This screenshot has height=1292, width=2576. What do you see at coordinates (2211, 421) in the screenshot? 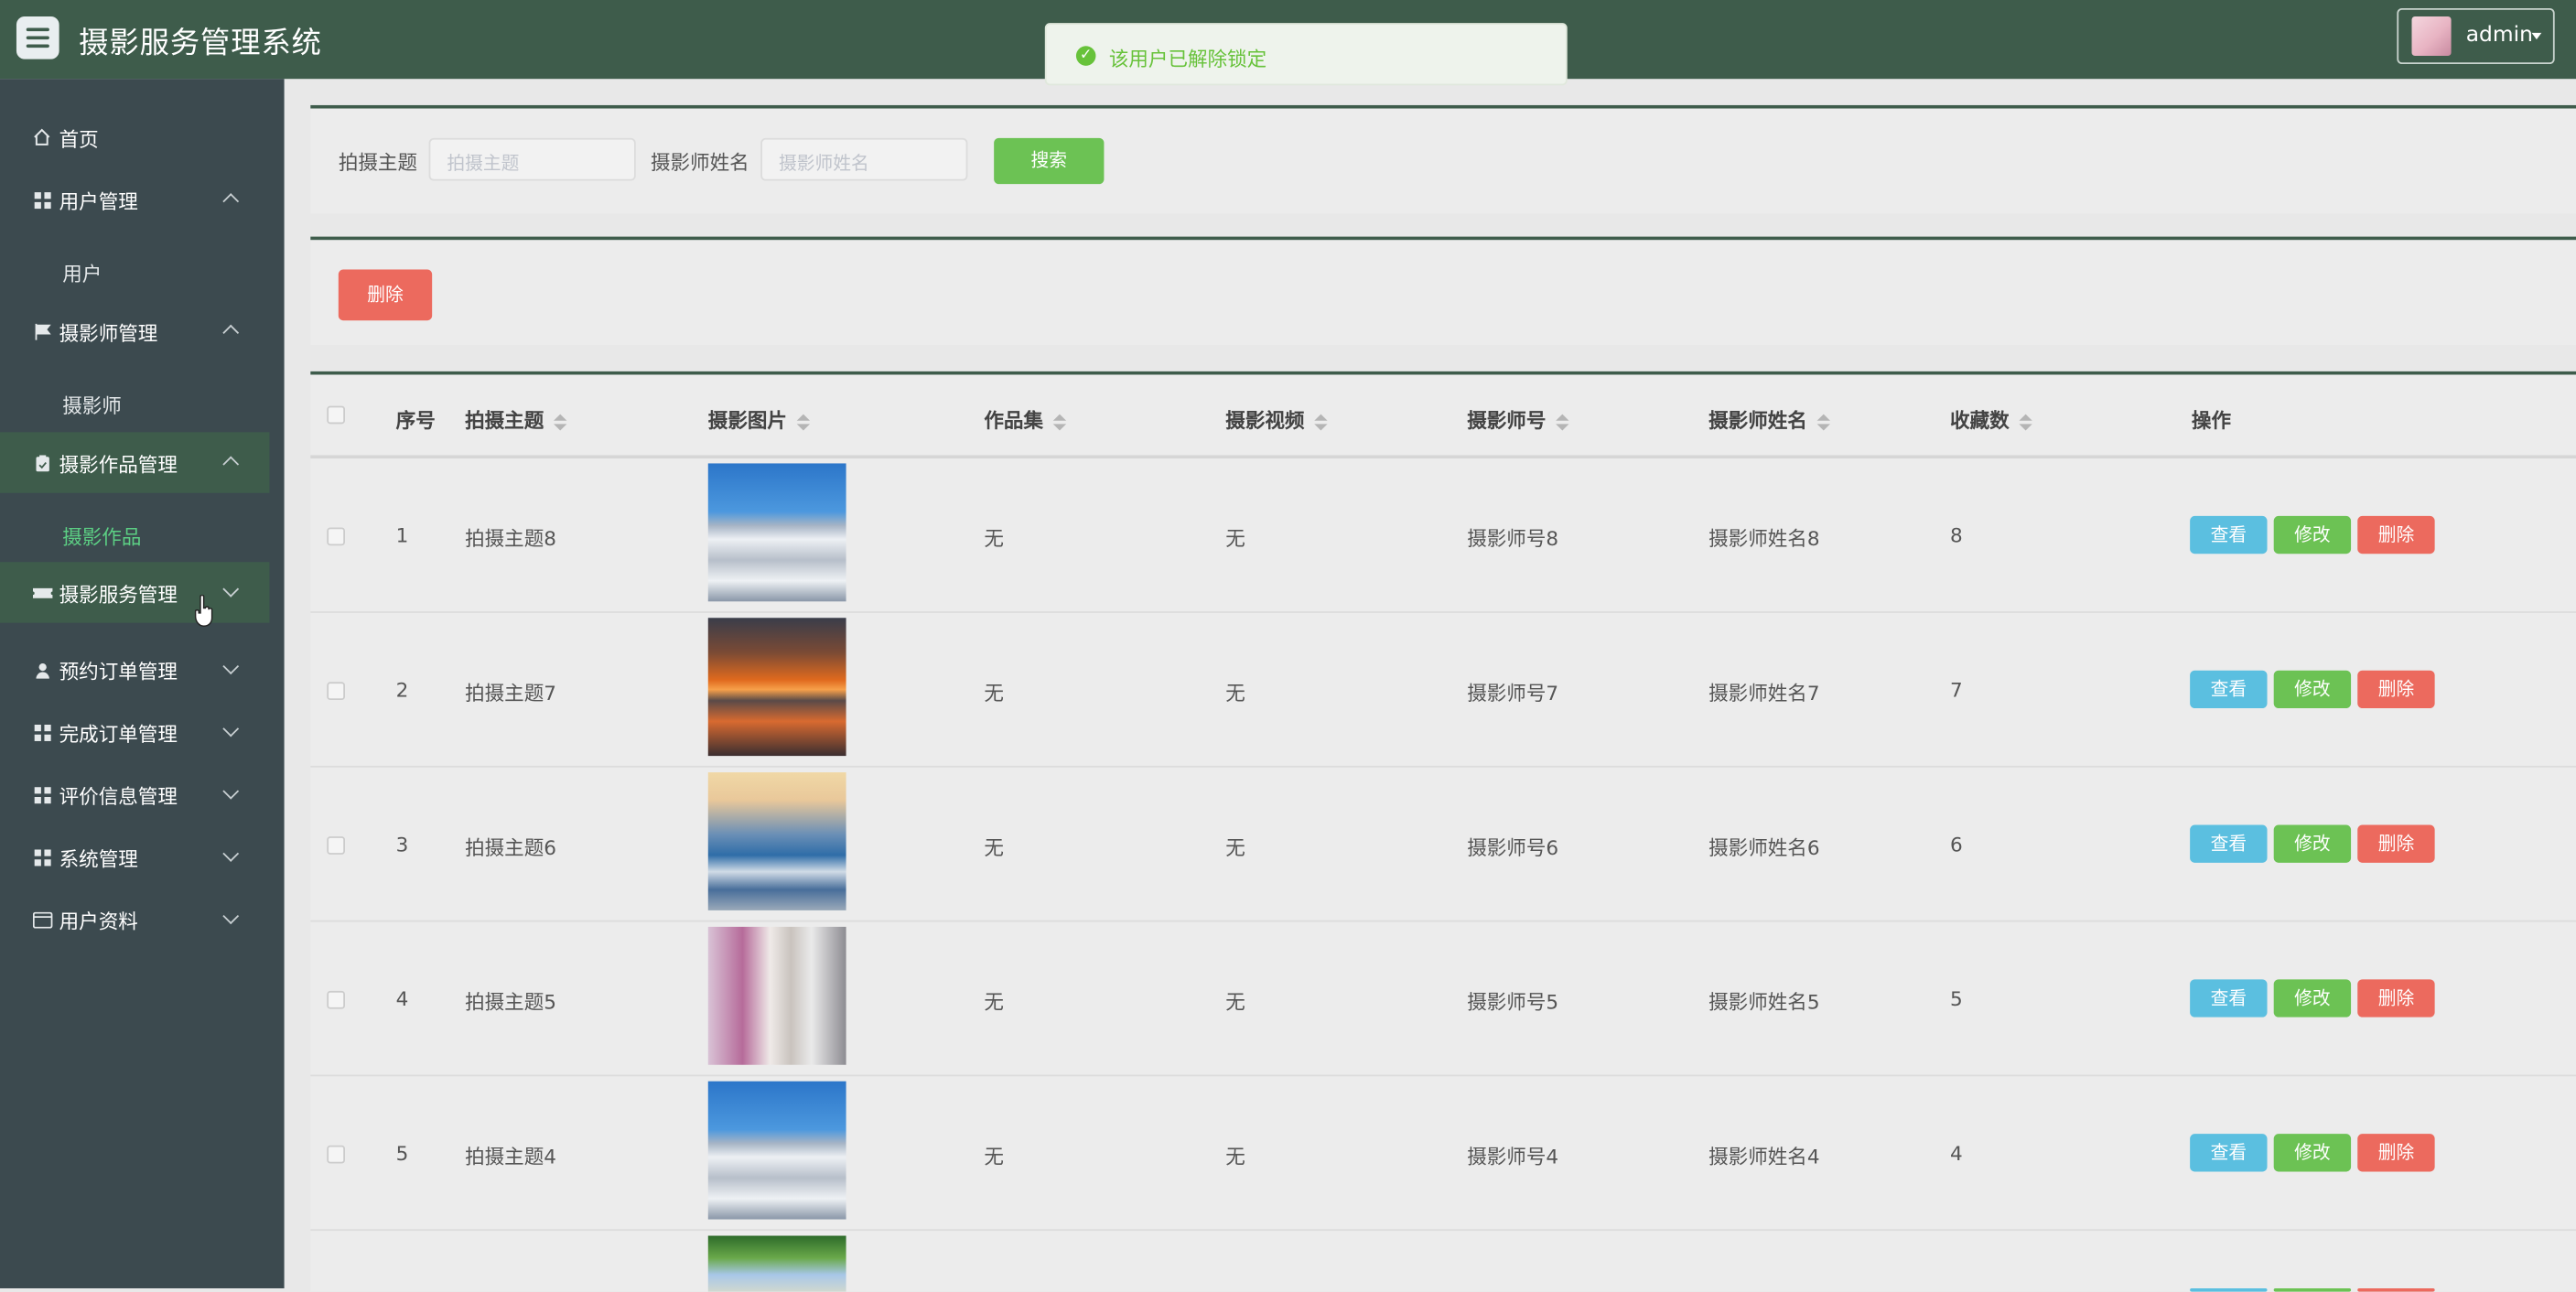
I see `column-header-actions: 操作` at bounding box center [2211, 421].